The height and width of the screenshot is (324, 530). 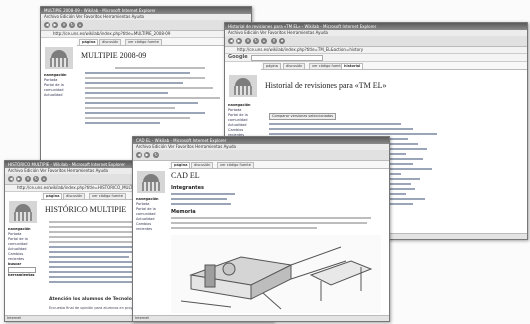 What do you see at coordinates (261, 318) in the screenshot?
I see `status-bar: Internet` at bounding box center [261, 318].